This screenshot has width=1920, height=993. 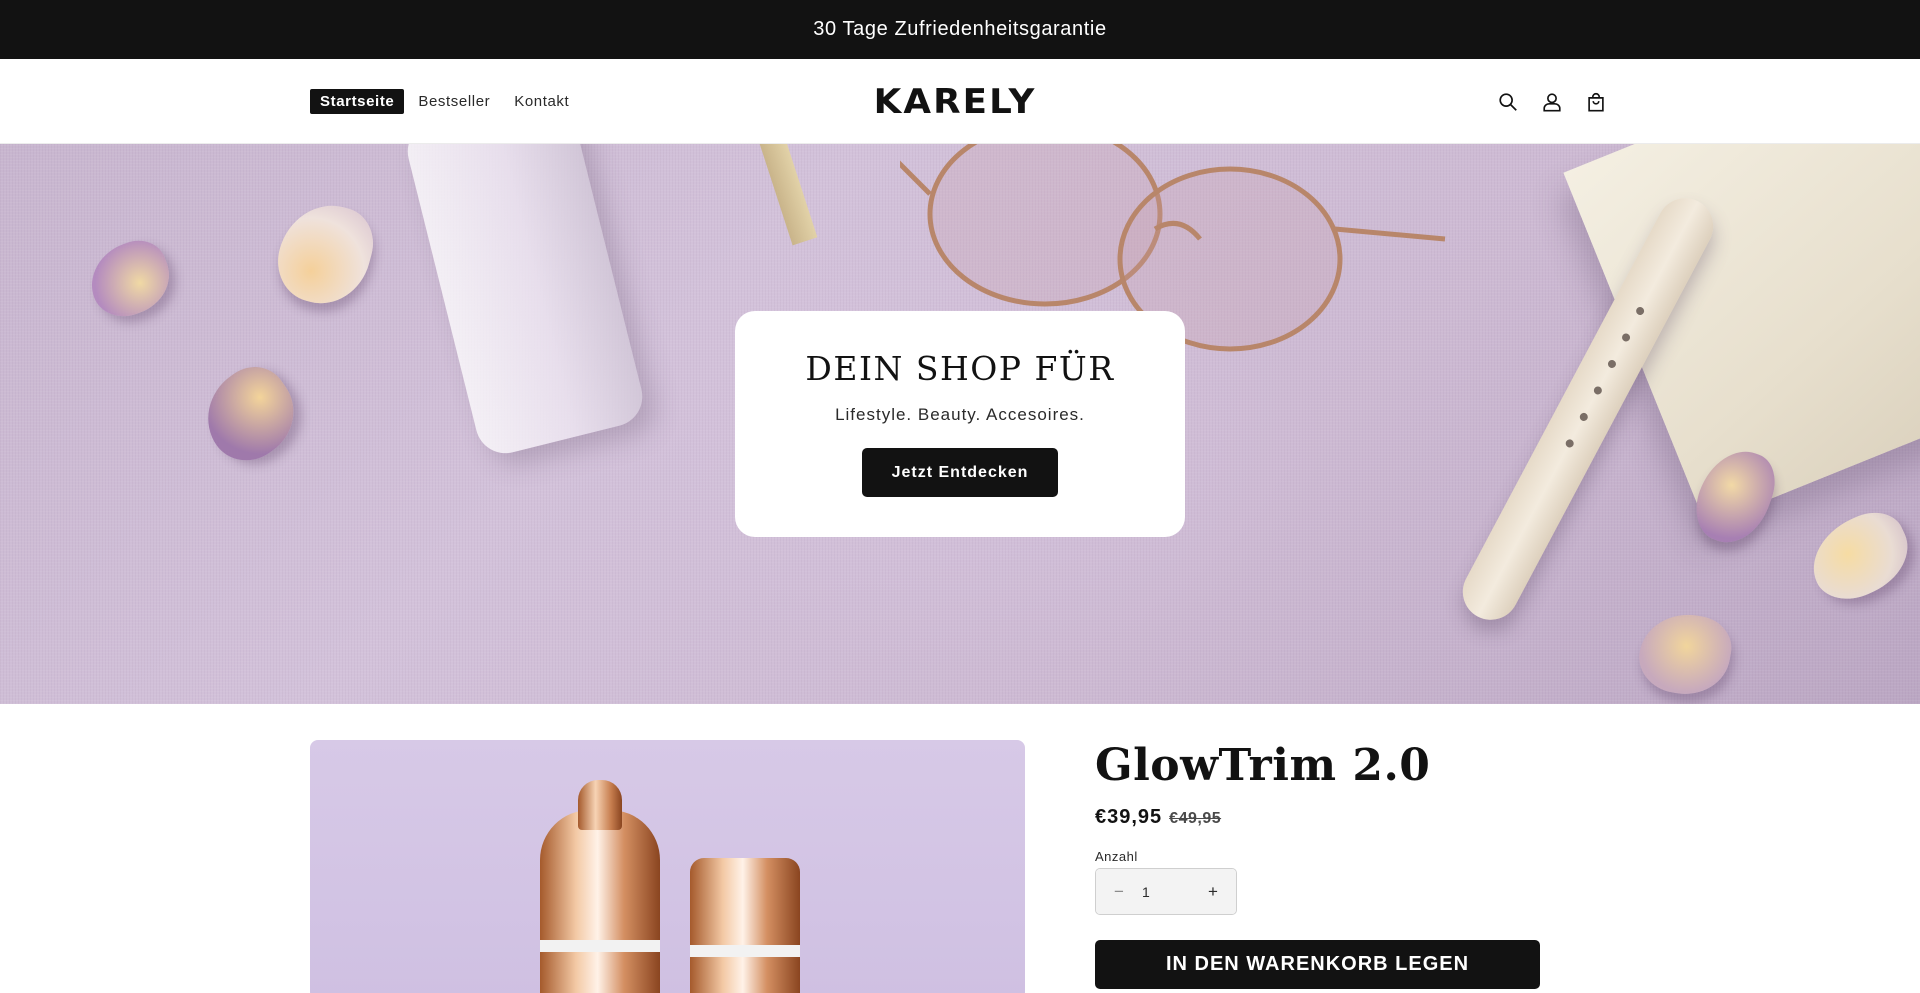 I want to click on nav-item-bestseller: Bestseller, so click(x=454, y=101).